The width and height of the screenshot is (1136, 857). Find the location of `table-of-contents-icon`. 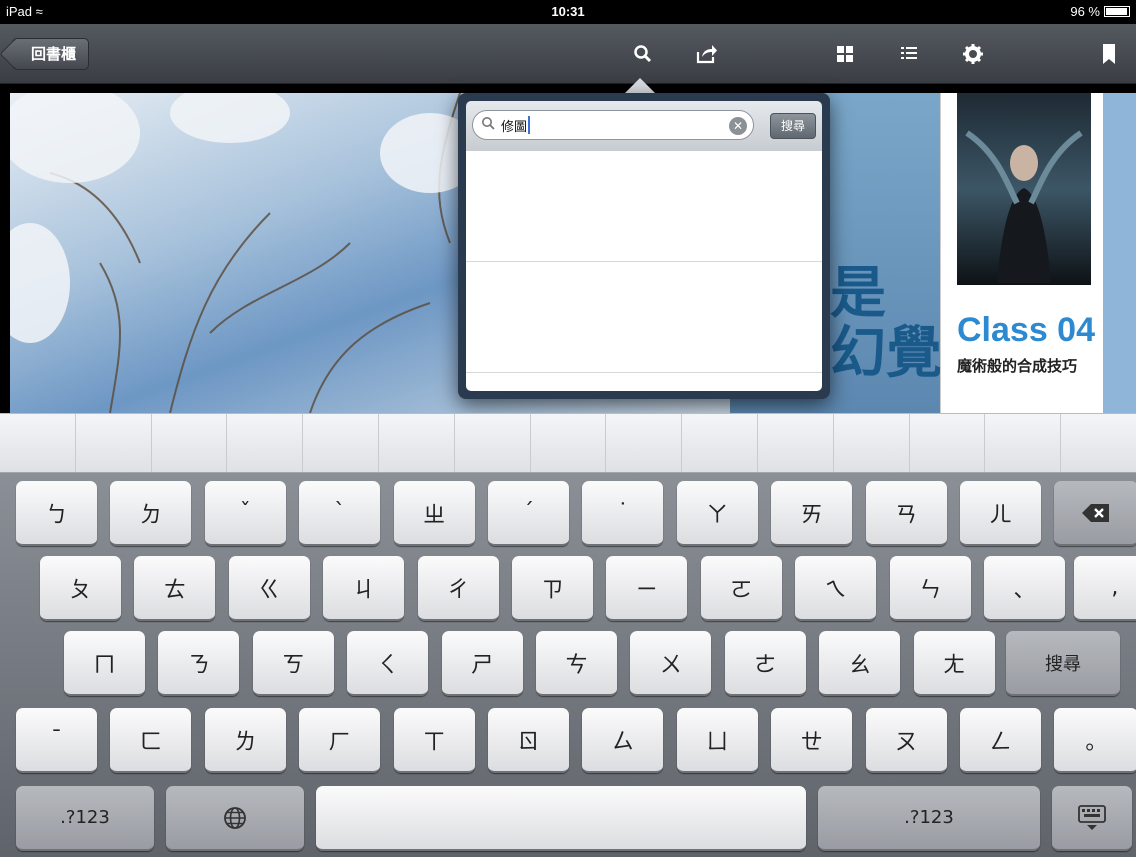

table-of-contents-icon is located at coordinates (909, 54).